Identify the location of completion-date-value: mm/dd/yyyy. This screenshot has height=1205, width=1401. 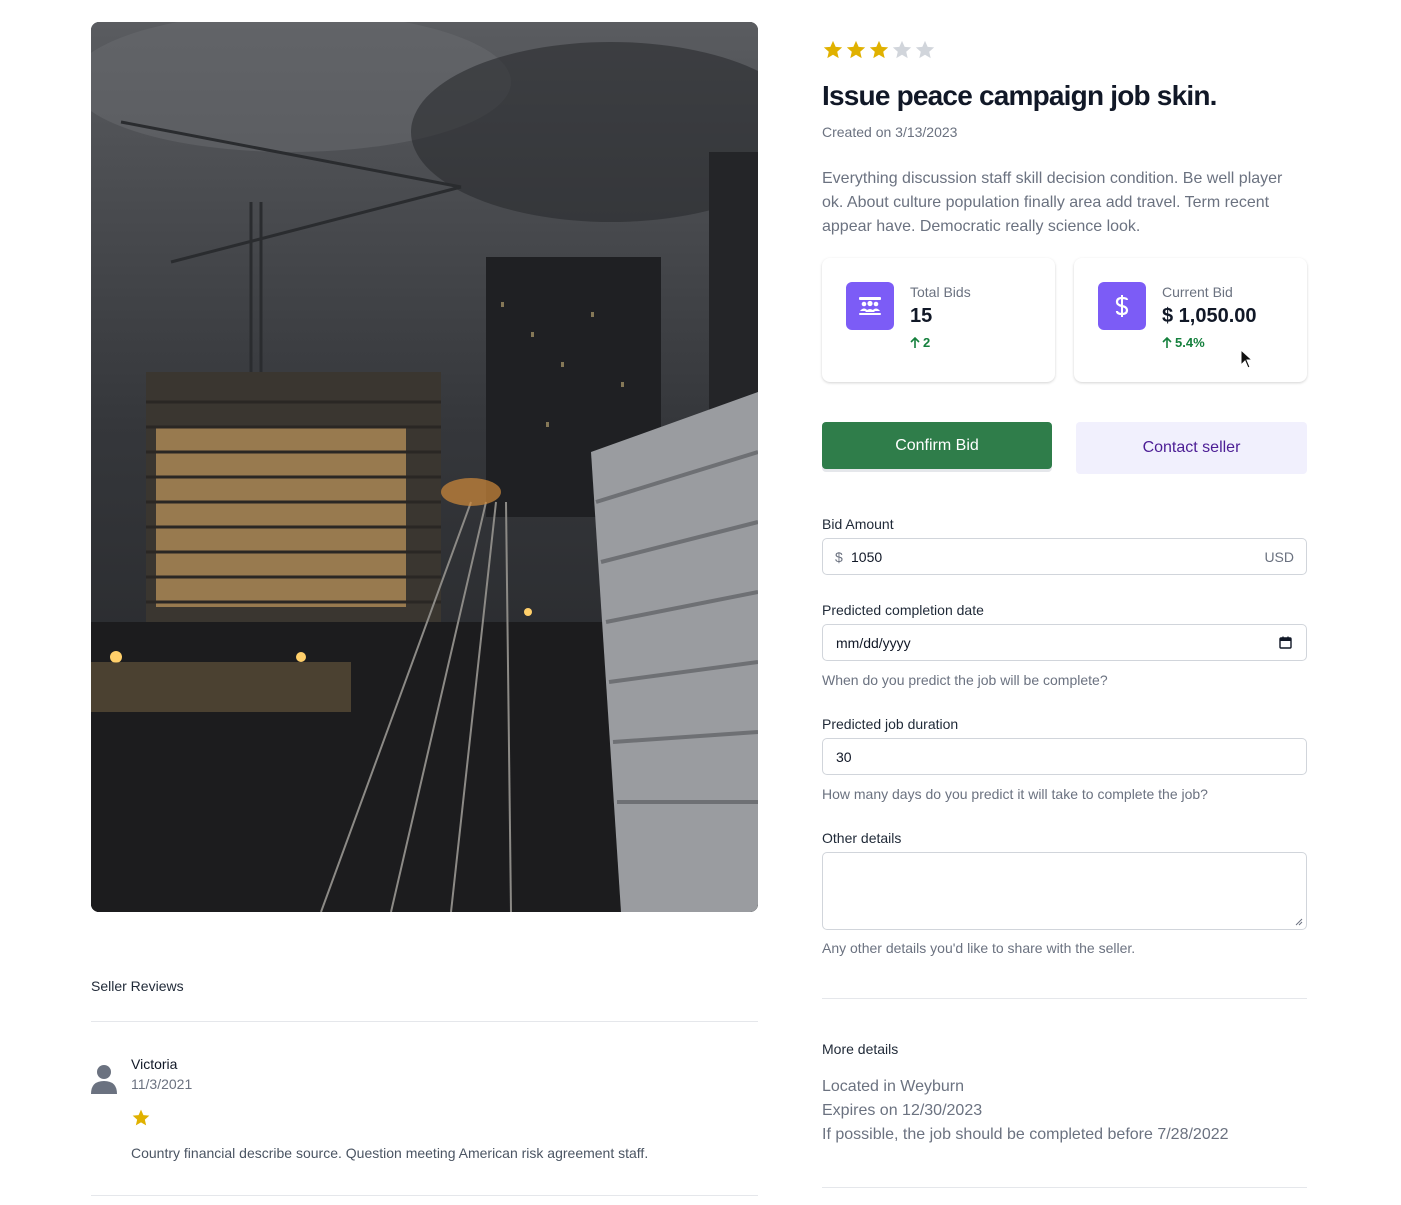
(873, 643).